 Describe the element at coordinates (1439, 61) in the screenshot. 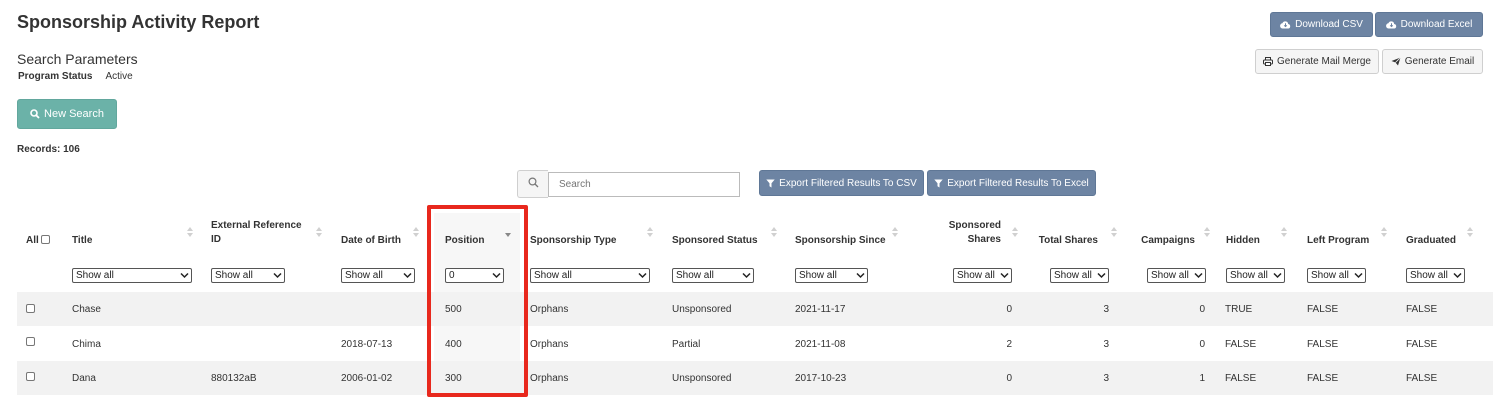

I see `generate-email-label: Generate Email` at that location.